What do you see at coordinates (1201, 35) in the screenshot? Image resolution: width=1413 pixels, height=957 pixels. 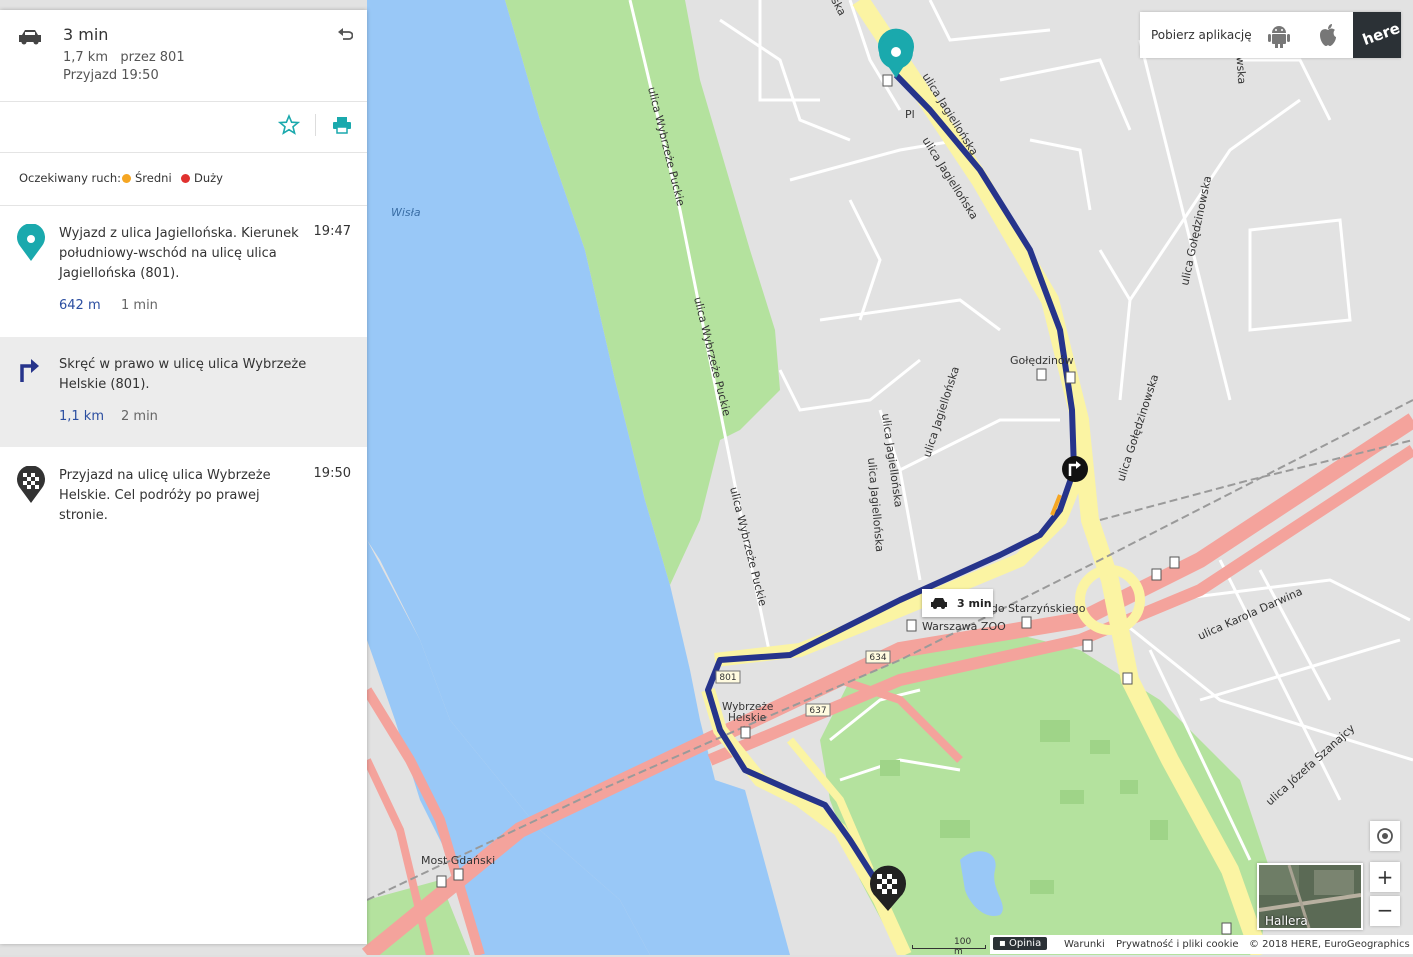 I see `app-download-text: Pobierz aplikację` at bounding box center [1201, 35].